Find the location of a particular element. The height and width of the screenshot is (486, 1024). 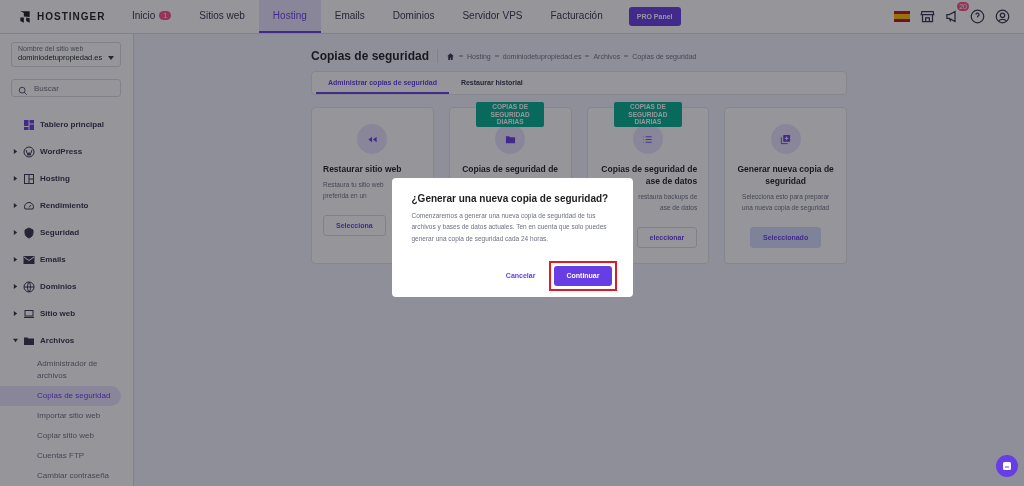

add-copy-icon is located at coordinates (786, 139).